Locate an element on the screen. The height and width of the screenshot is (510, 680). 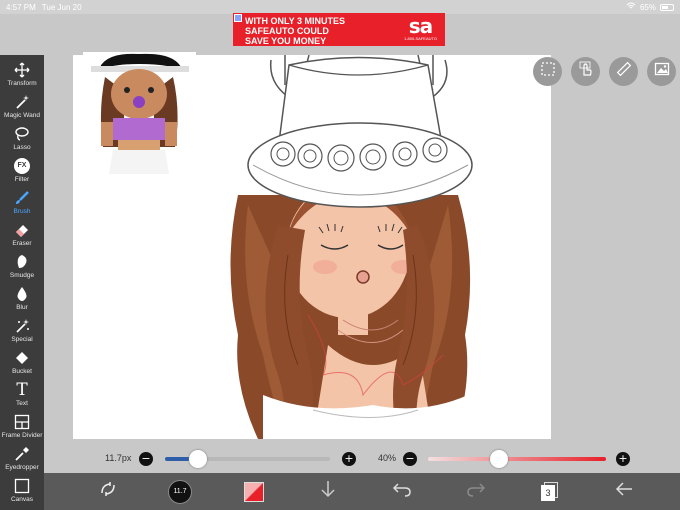
hand-tap-icon is located at coordinates (586, 71).